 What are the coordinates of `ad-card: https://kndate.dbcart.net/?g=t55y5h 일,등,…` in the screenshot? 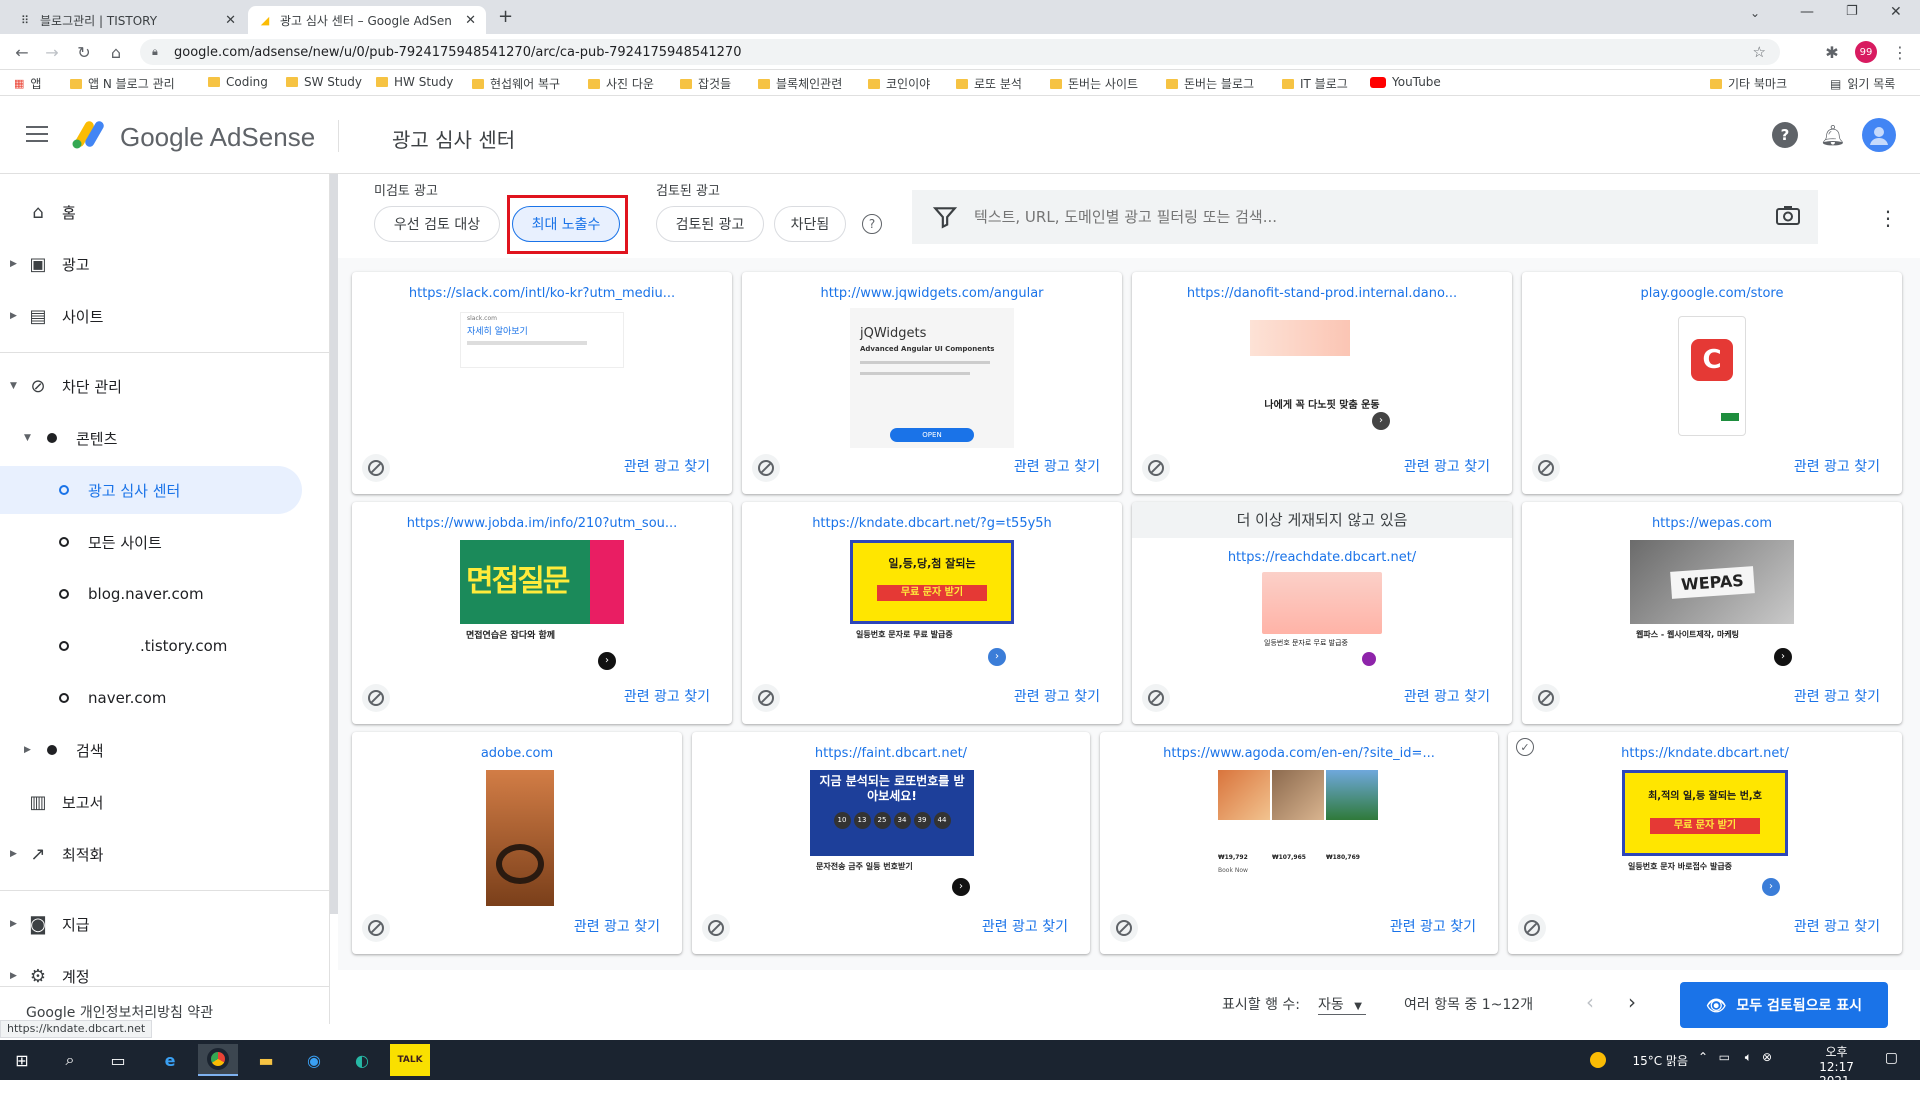 It's located at (932, 613).